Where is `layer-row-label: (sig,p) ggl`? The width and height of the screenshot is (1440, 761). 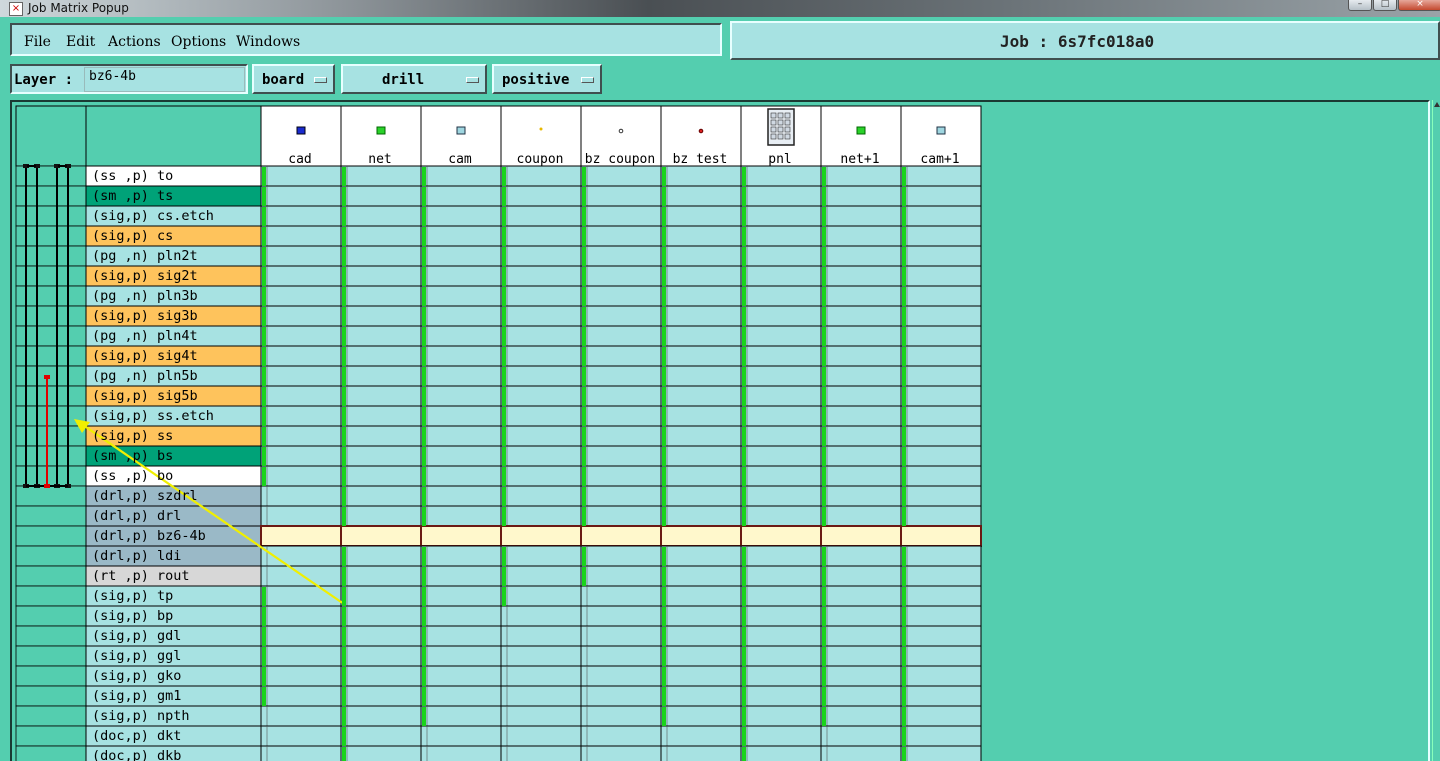 layer-row-label: (sig,p) ggl is located at coordinates (174, 656).